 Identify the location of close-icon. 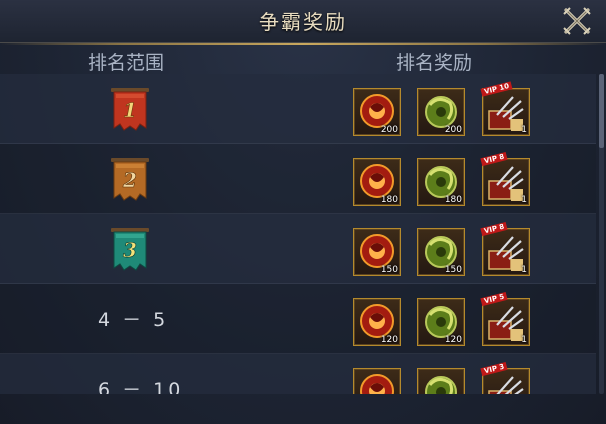
(577, 21).